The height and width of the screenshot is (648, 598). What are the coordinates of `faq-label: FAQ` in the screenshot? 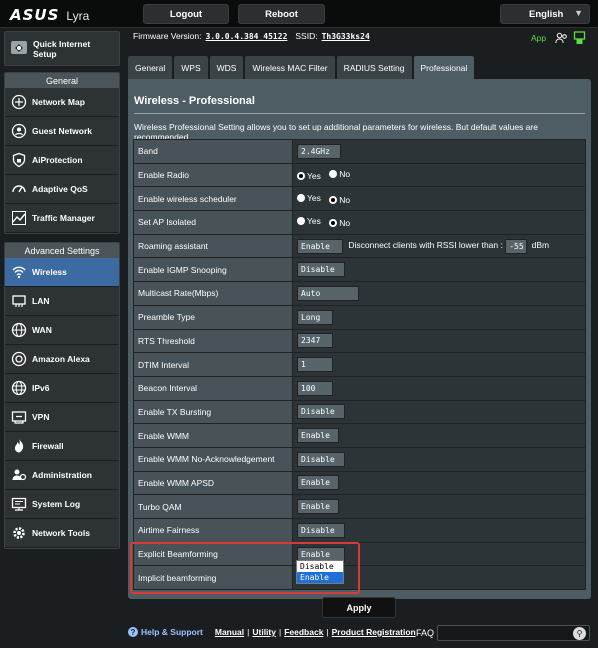 It's located at (425, 633).